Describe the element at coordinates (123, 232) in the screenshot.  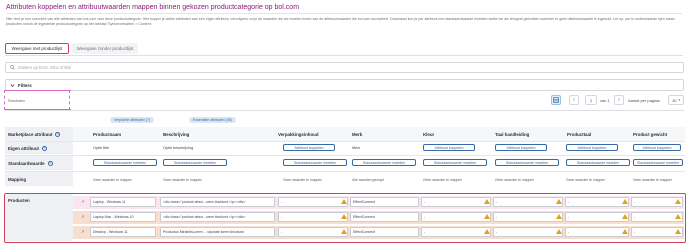
I see `product-name-field: Desktop - Windows 11` at that location.